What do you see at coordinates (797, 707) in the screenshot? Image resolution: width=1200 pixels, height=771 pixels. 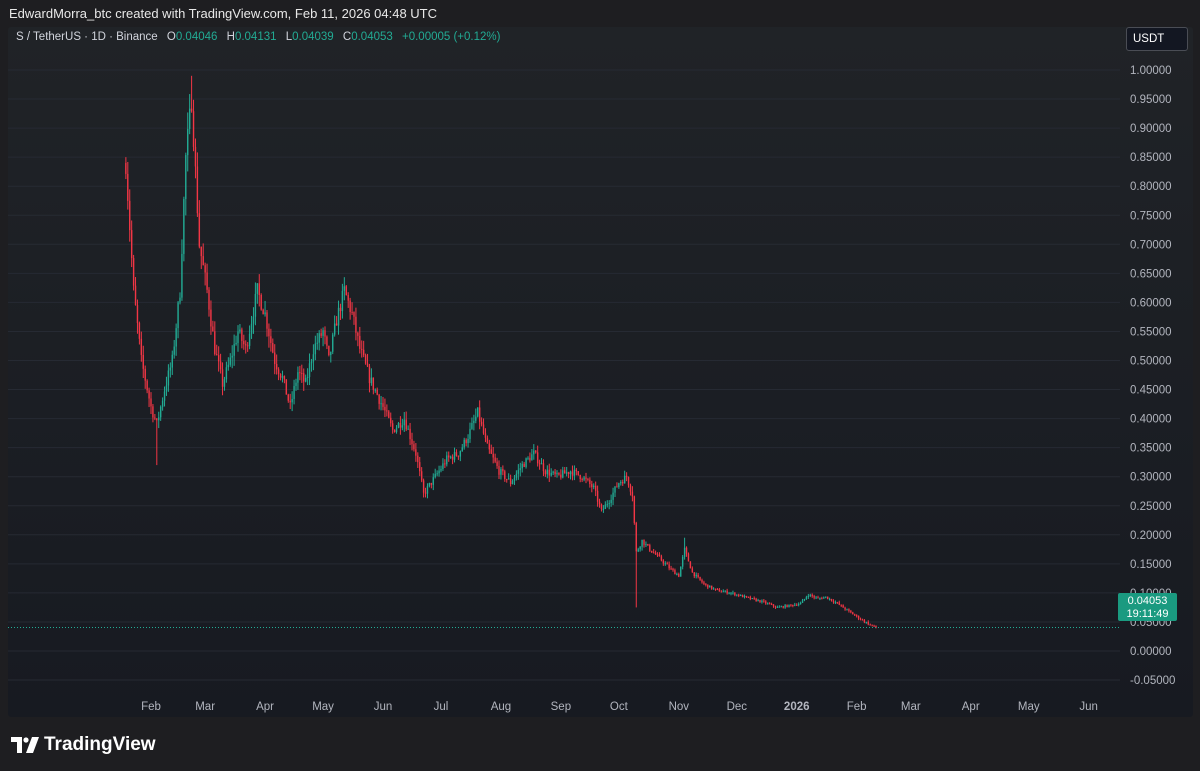 I see `x-tick-label: 2026` at bounding box center [797, 707].